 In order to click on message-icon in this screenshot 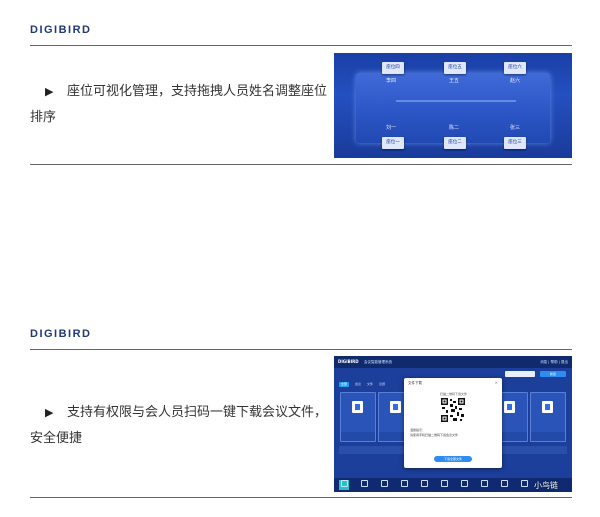, I will do `click(484, 485)`.